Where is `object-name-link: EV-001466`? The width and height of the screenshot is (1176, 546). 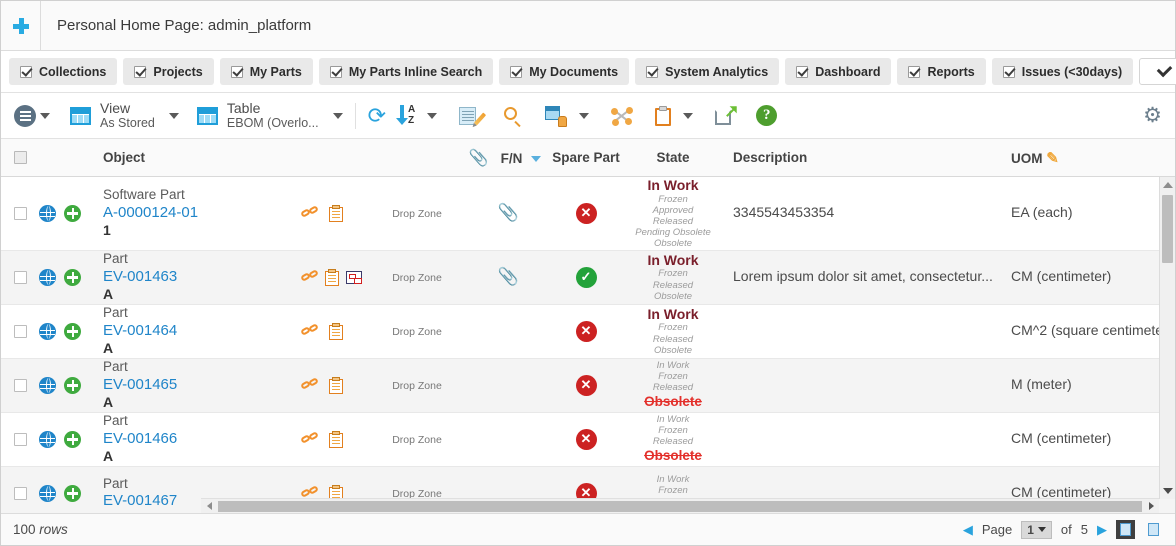
object-name-link: EV-001466 is located at coordinates (202, 439).